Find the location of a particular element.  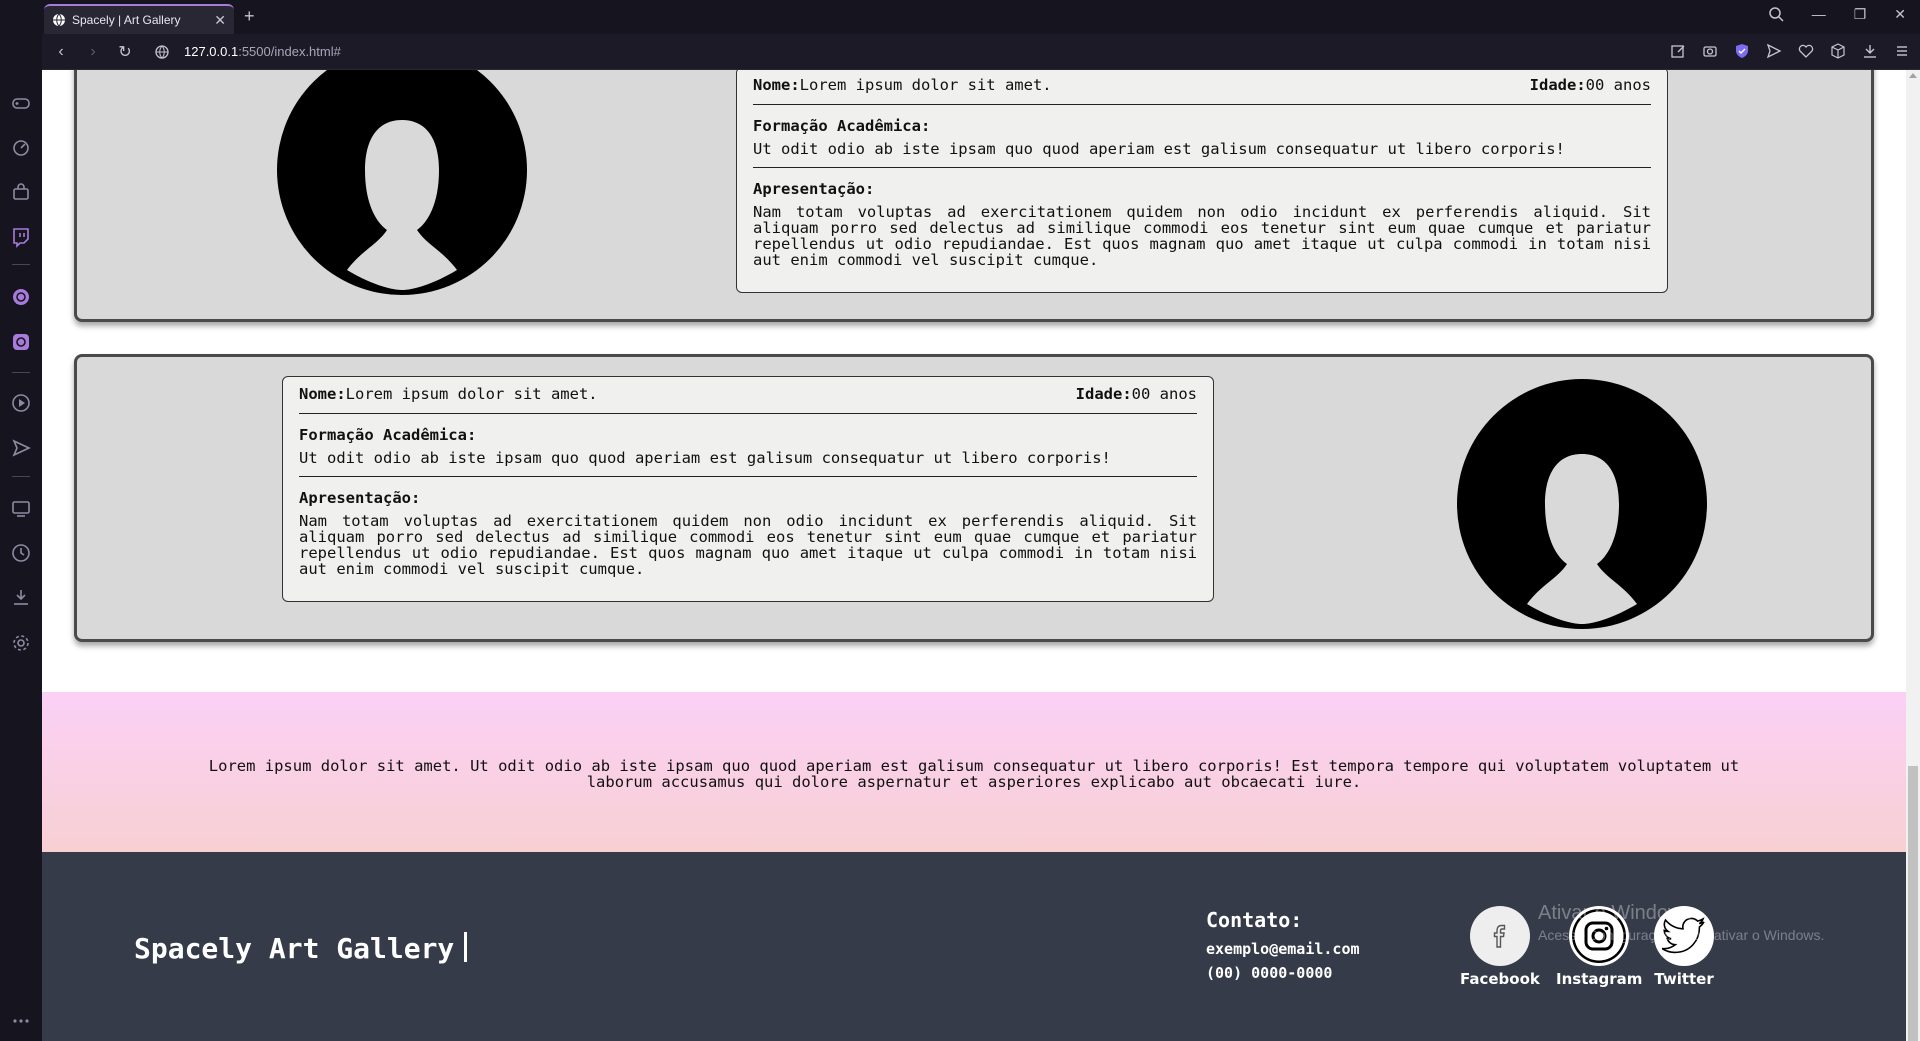

player-icon is located at coordinates (21, 403).